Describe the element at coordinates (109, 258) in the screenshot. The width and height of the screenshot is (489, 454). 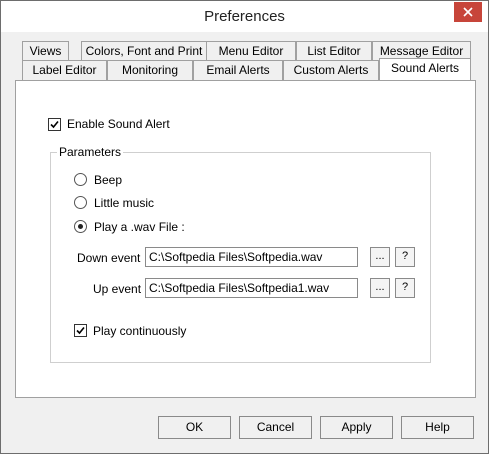
I see `down-event-label: Down event` at that location.